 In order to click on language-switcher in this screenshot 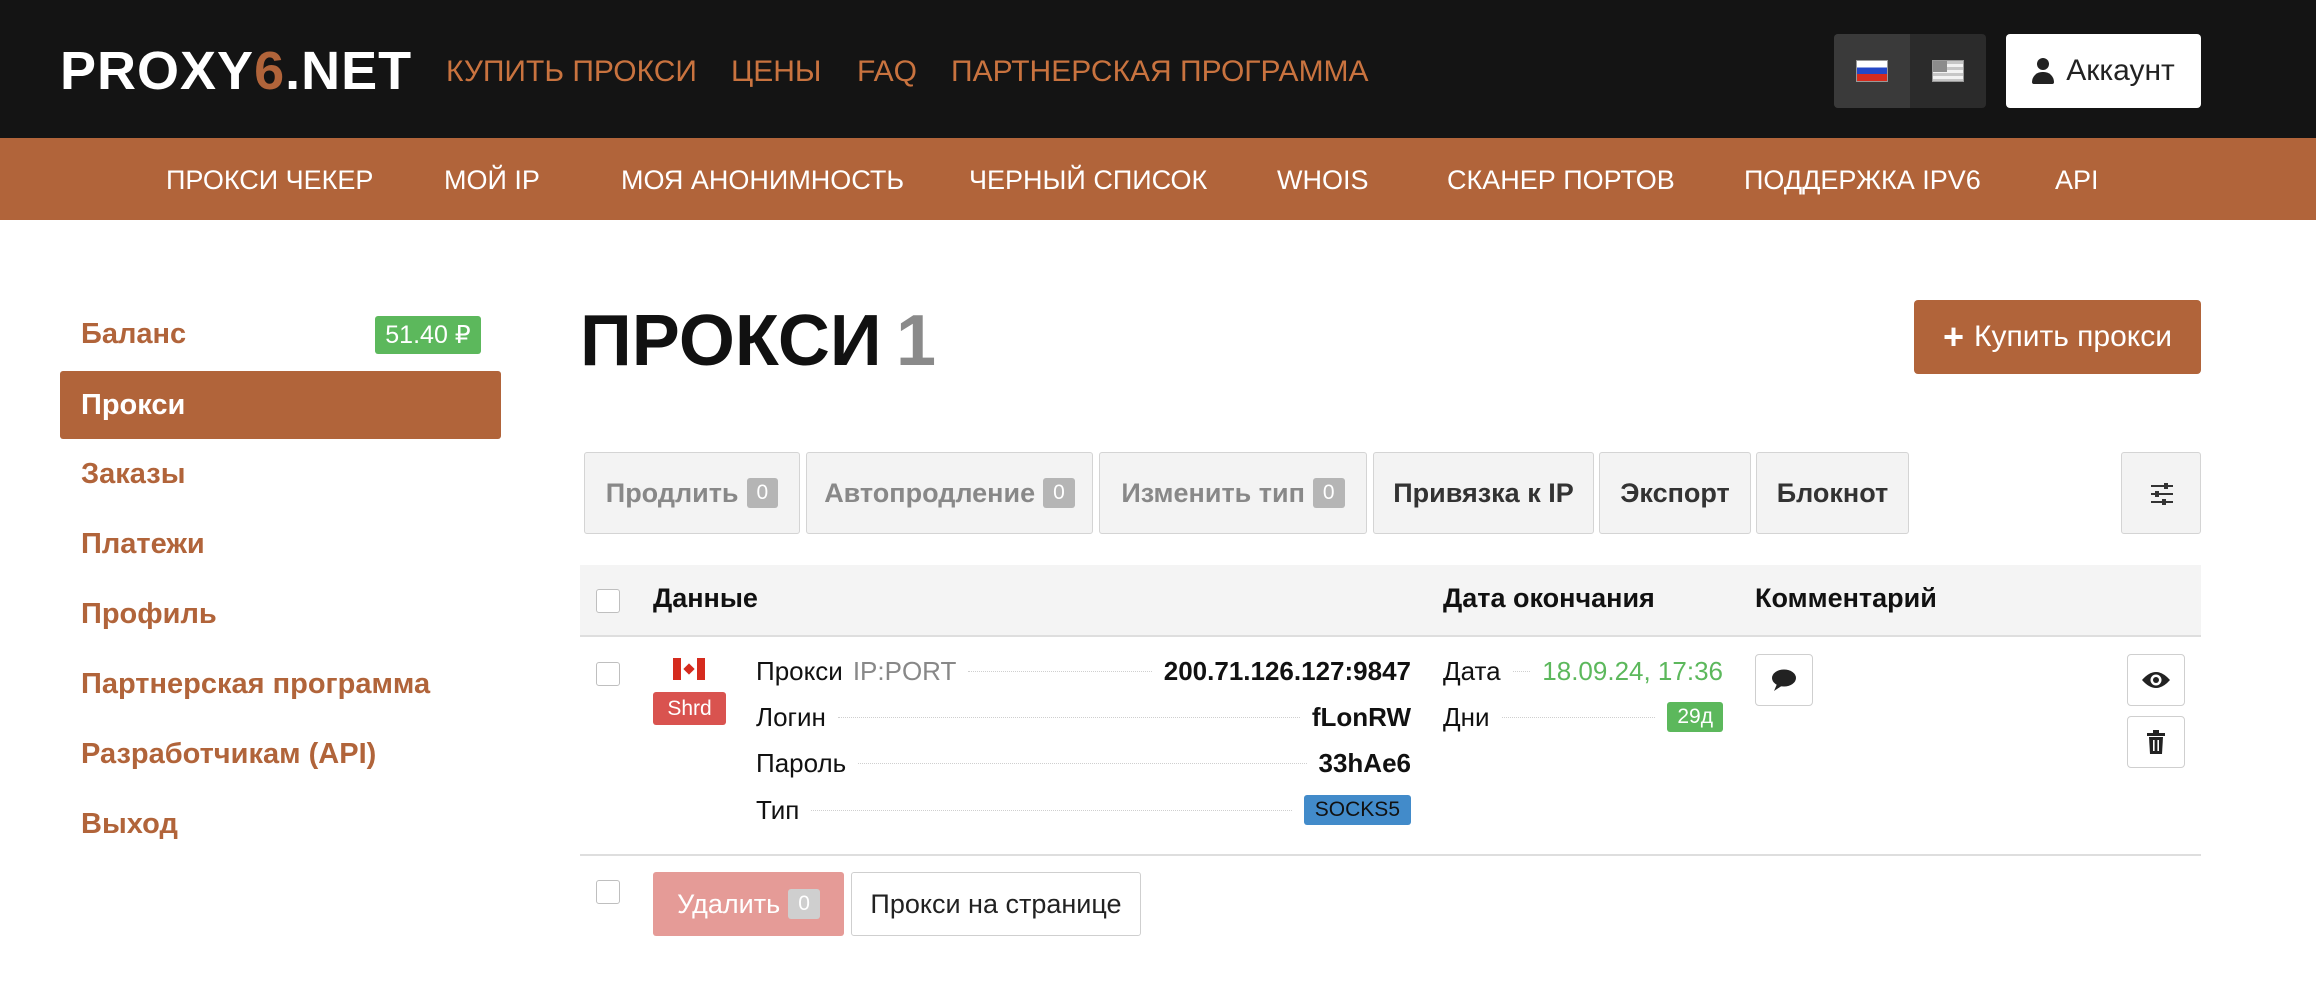, I will do `click(1910, 71)`.